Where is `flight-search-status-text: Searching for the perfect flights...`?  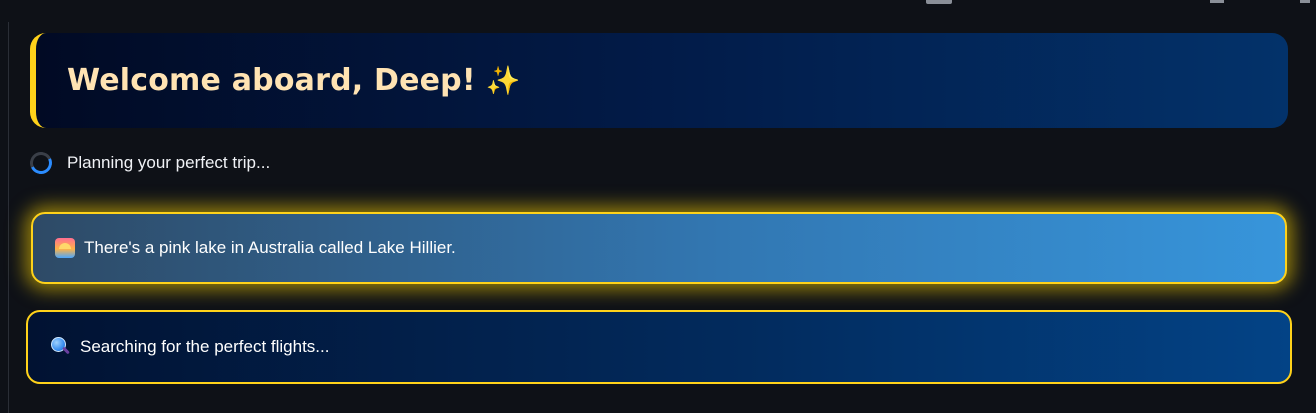 flight-search-status-text: Searching for the perfect flights... is located at coordinates (205, 346).